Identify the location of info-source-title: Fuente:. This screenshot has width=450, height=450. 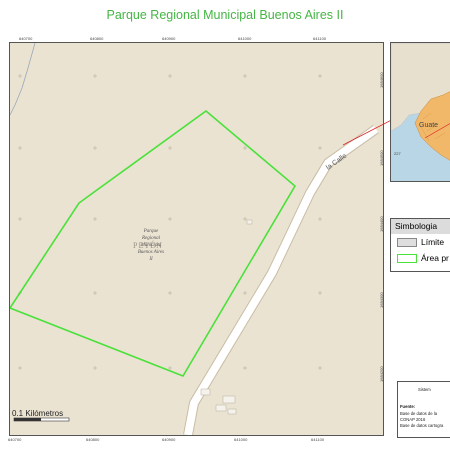
(408, 406).